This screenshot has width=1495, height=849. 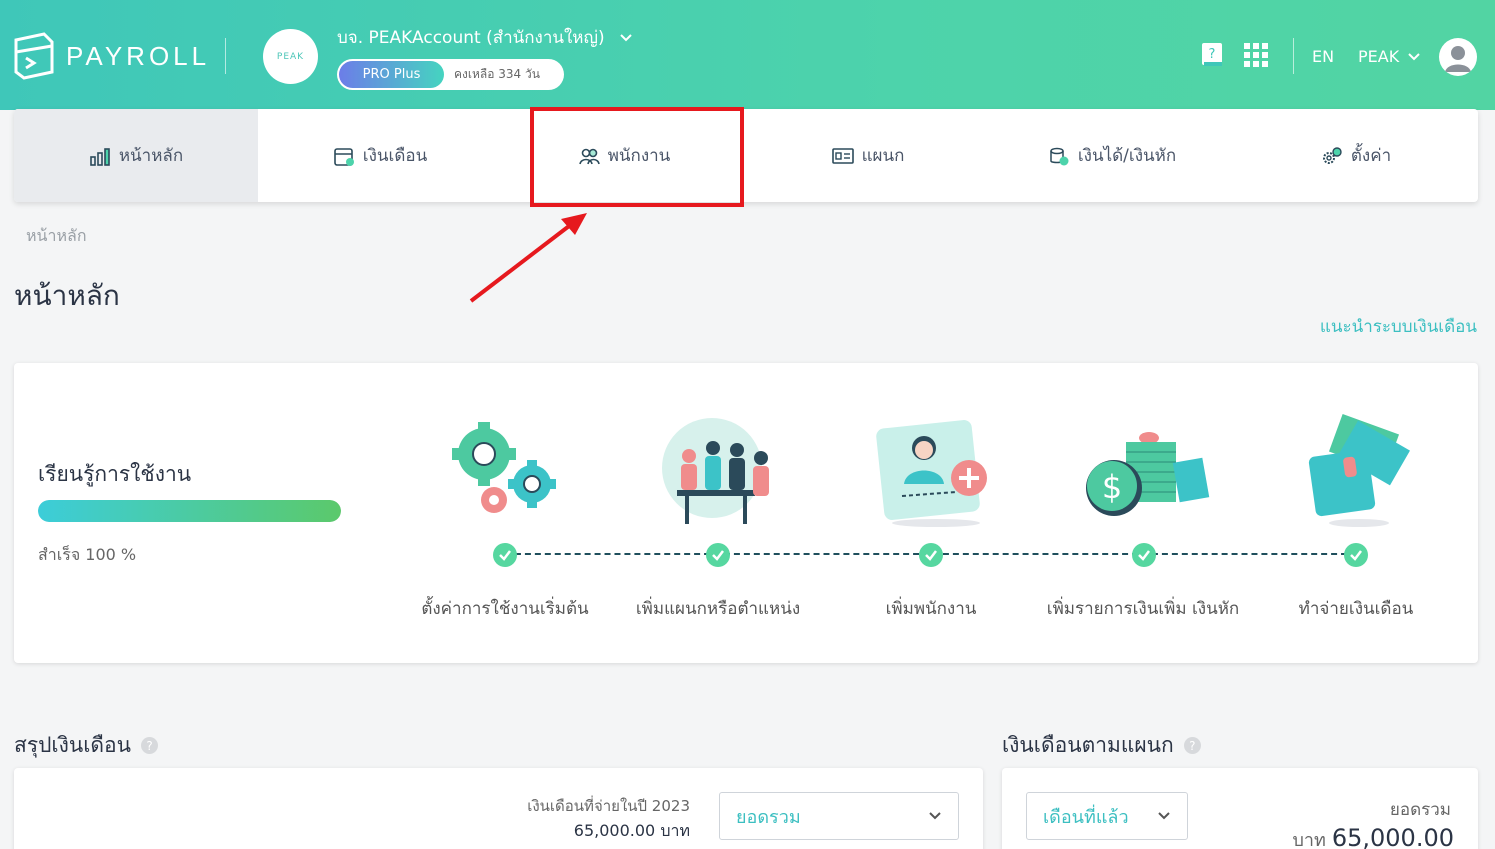 What do you see at coordinates (505, 608) in the screenshot?
I see `step-label: ตั้งค่าการใช้งานเริ่มต้น` at bounding box center [505, 608].